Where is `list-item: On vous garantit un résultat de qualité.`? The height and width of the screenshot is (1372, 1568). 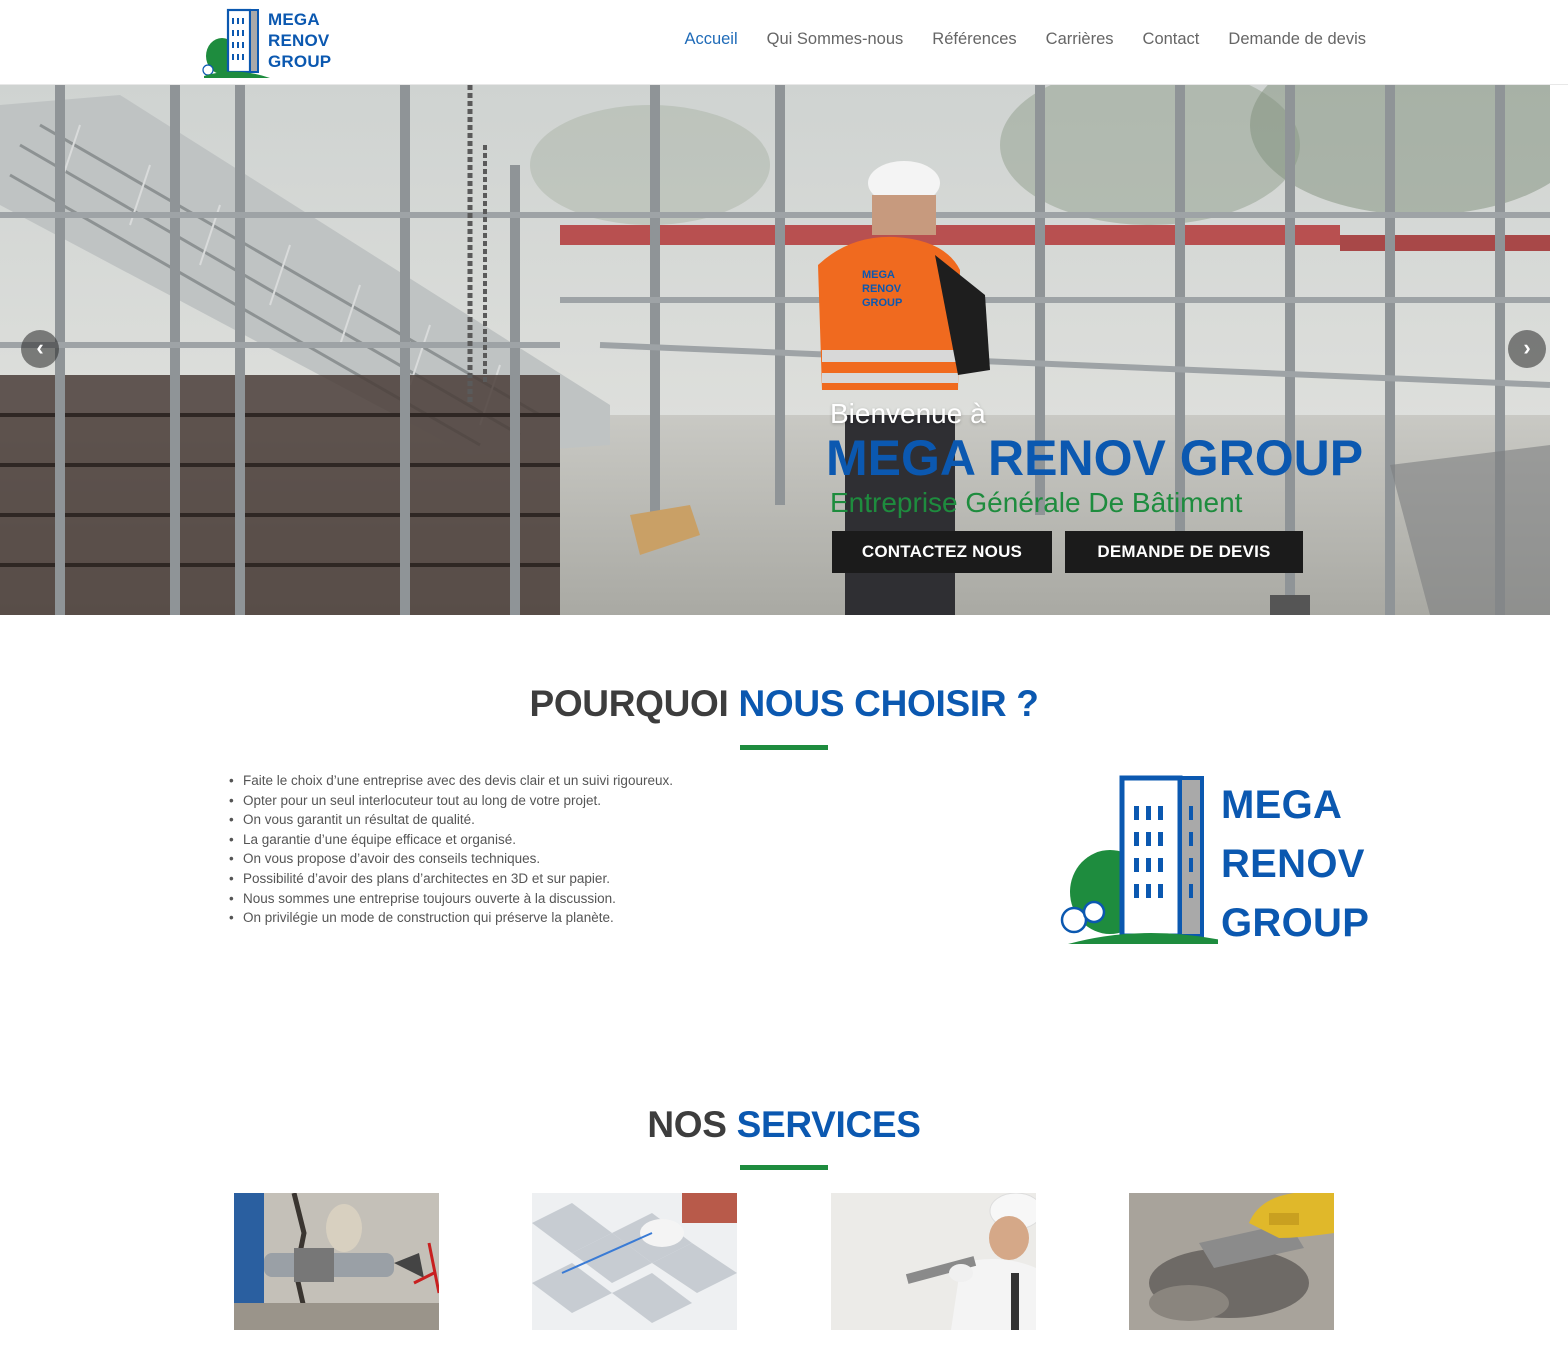 list-item: On vous garantit un résultat de qualité. is located at coordinates (451, 820).